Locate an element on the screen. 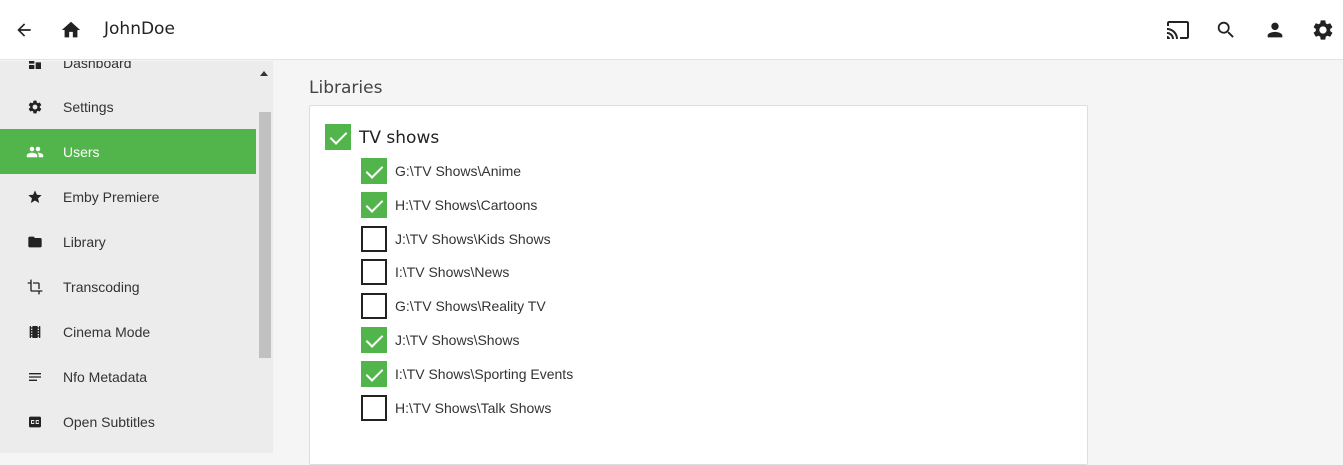 Image resolution: width=1343 pixels, height=465 pixels. folder-icon is located at coordinates (35, 242).